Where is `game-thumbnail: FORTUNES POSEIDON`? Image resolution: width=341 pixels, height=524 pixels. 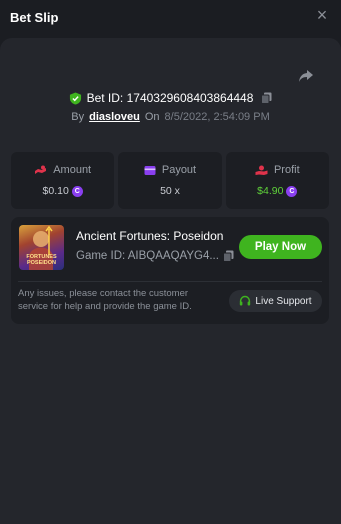 game-thumbnail: FORTUNES POSEIDON is located at coordinates (41, 247).